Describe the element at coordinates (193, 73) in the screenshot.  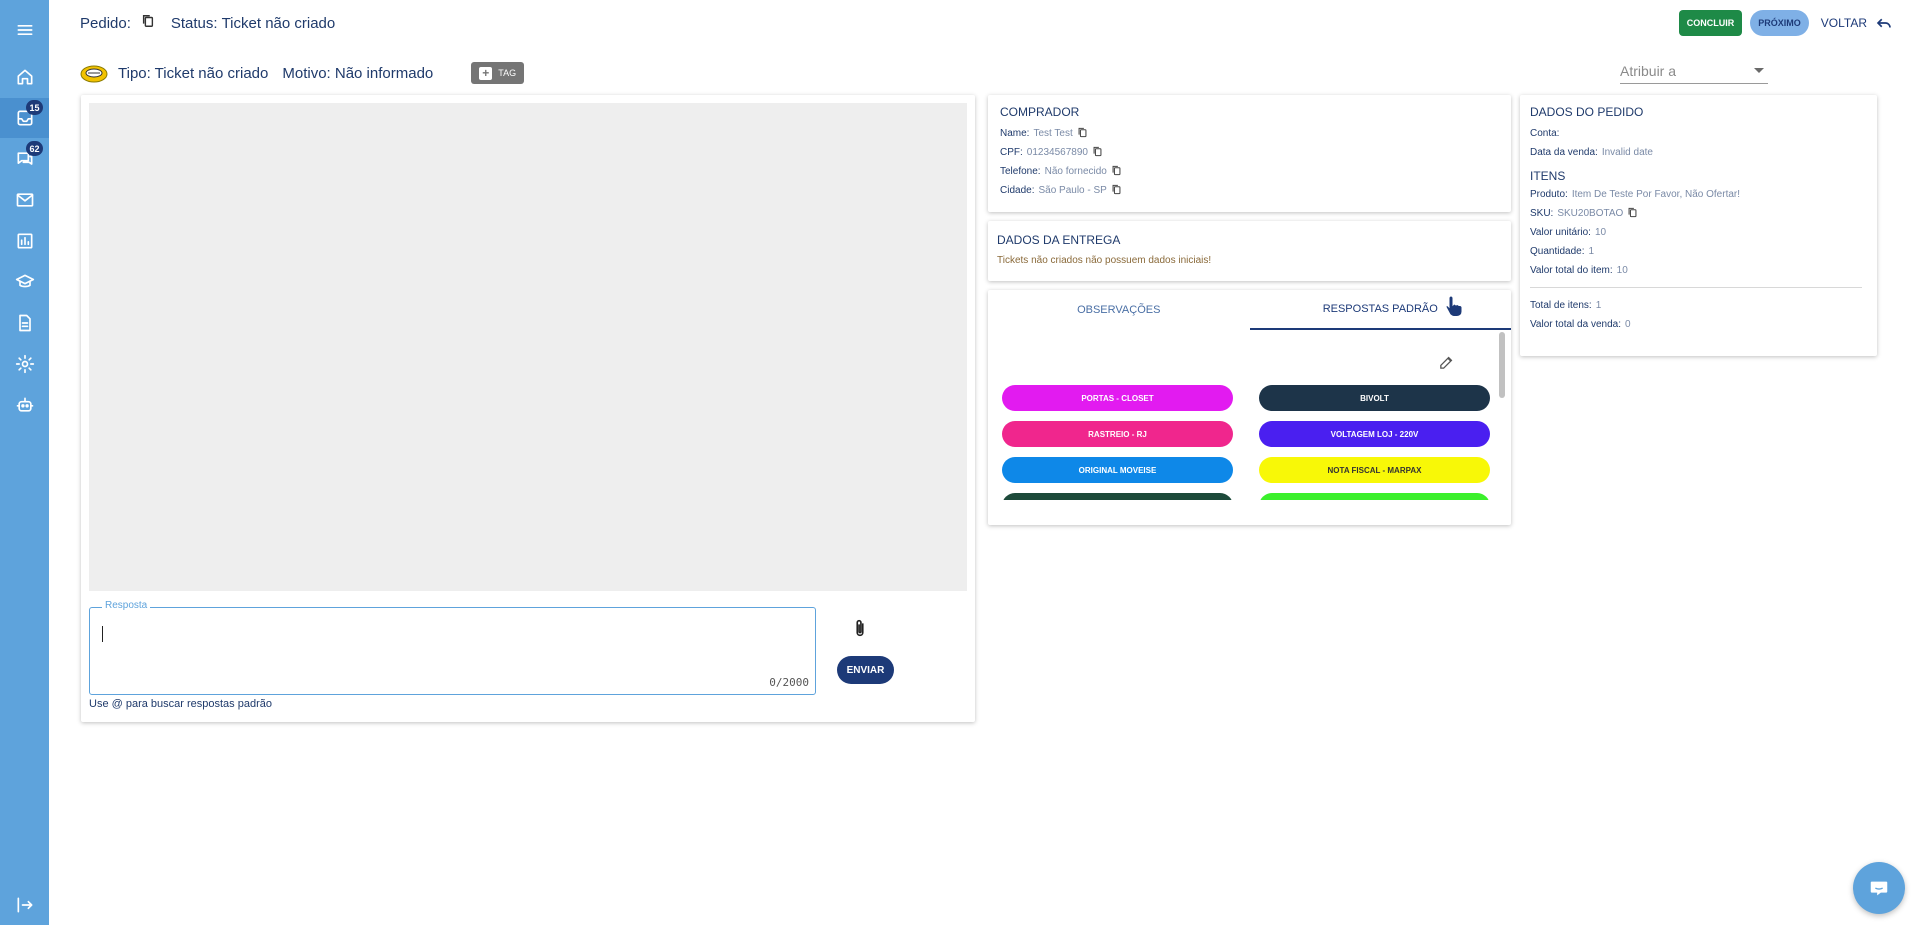
I see `tipo-text: Tipo: Ticket não criado` at that location.